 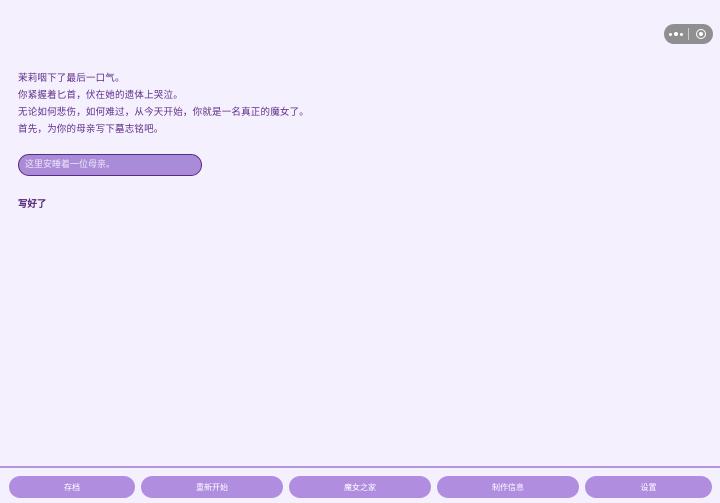 What do you see at coordinates (676, 34) in the screenshot?
I see `more-options-icon` at bounding box center [676, 34].